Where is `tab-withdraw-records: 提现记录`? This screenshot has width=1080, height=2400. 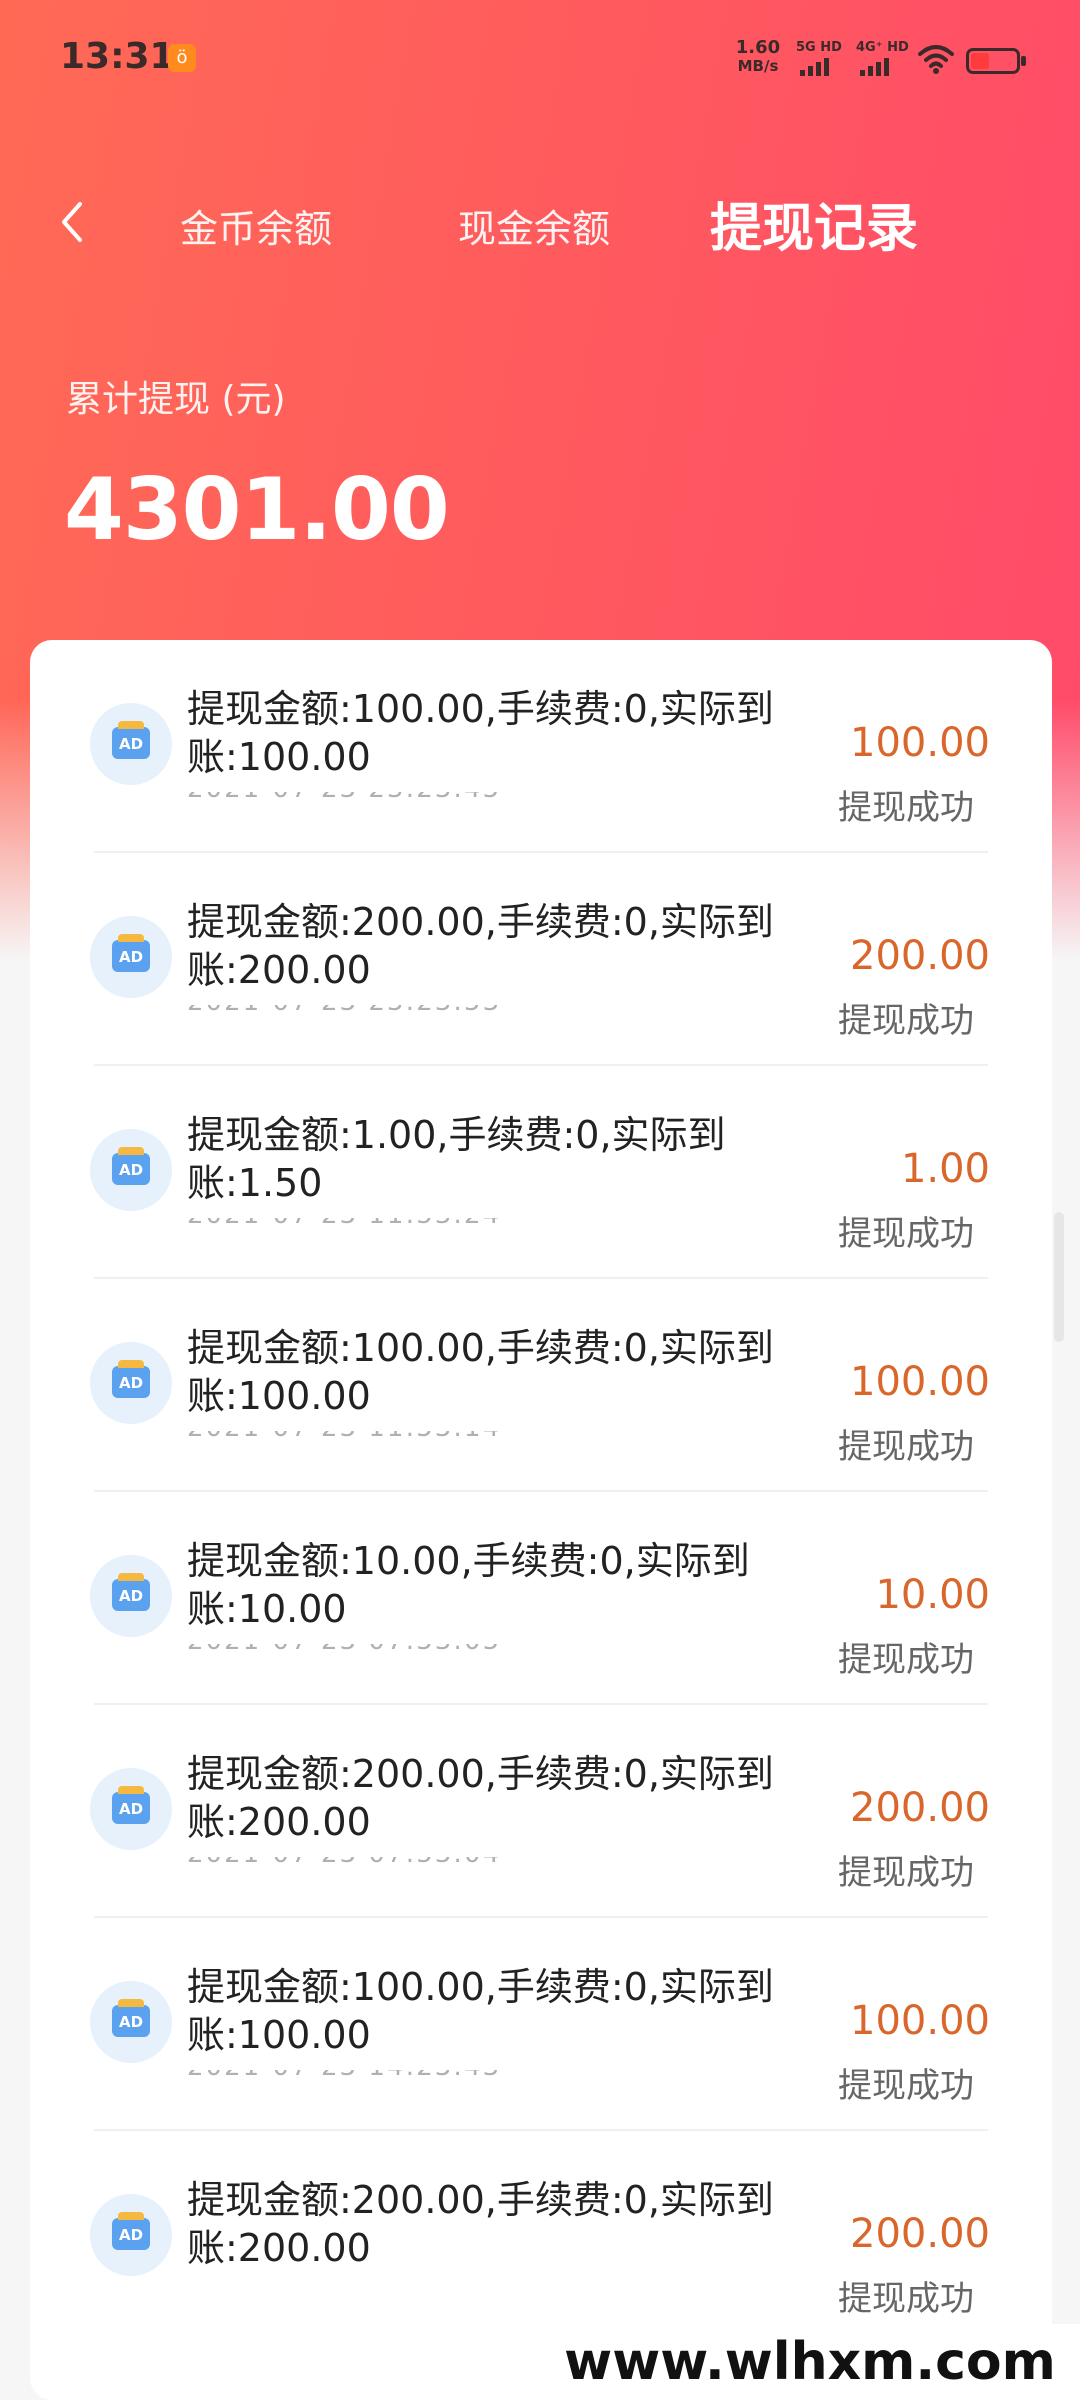 tab-withdraw-records: 提现记录 is located at coordinates (814, 223).